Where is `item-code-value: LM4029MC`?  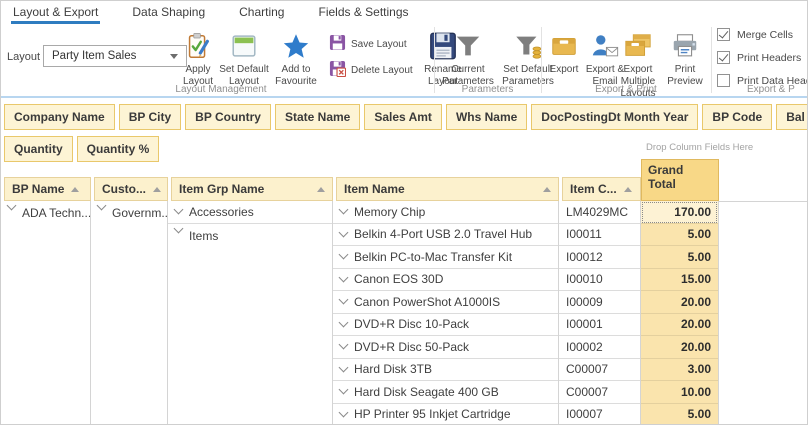
item-code-value: LM4029MC is located at coordinates (597, 211).